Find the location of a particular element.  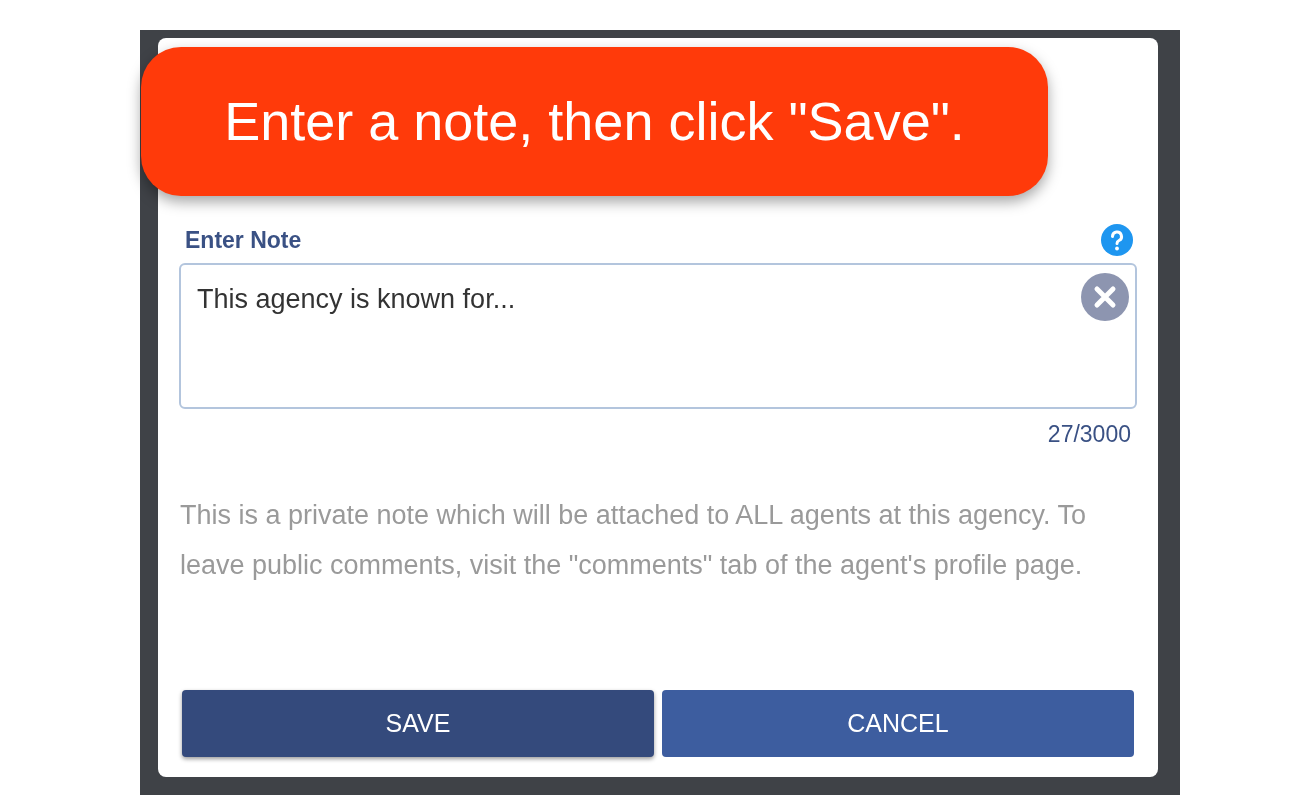

field-label: Enter Note is located at coordinates (243, 240).